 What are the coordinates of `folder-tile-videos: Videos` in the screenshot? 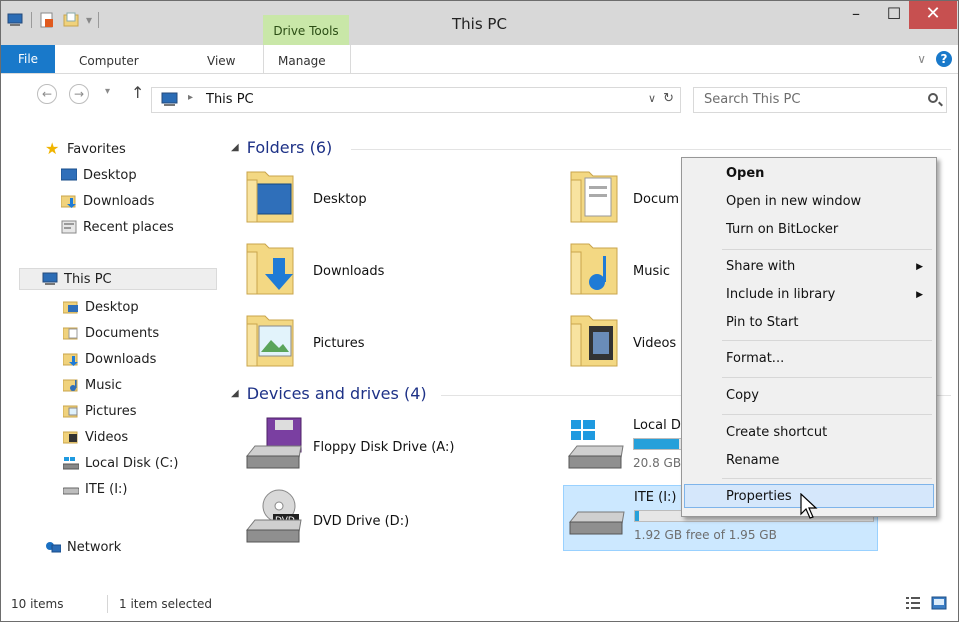 It's located at (627, 340).